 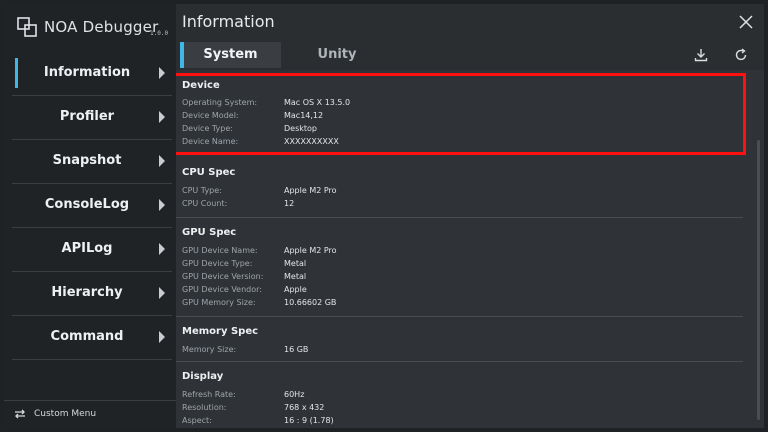 I want to click on sidebar-item-snapshot: Snapshot, so click(x=92, y=162).